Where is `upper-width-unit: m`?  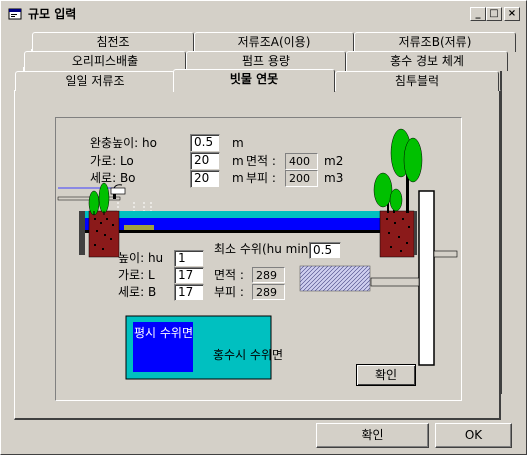
upper-width-unit: m is located at coordinates (238, 178).